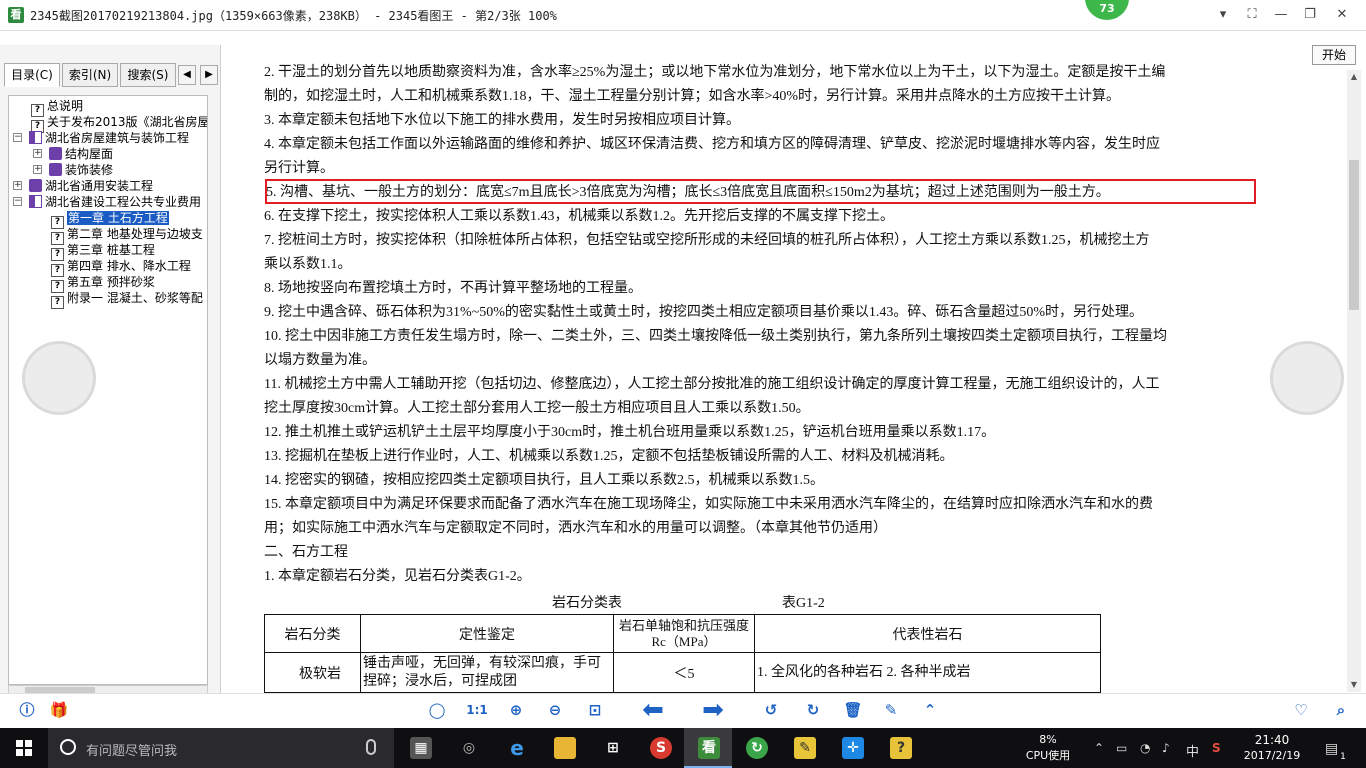 The width and height of the screenshot is (1366, 768). I want to click on taskbar-app-store: ⊞, so click(612, 748).